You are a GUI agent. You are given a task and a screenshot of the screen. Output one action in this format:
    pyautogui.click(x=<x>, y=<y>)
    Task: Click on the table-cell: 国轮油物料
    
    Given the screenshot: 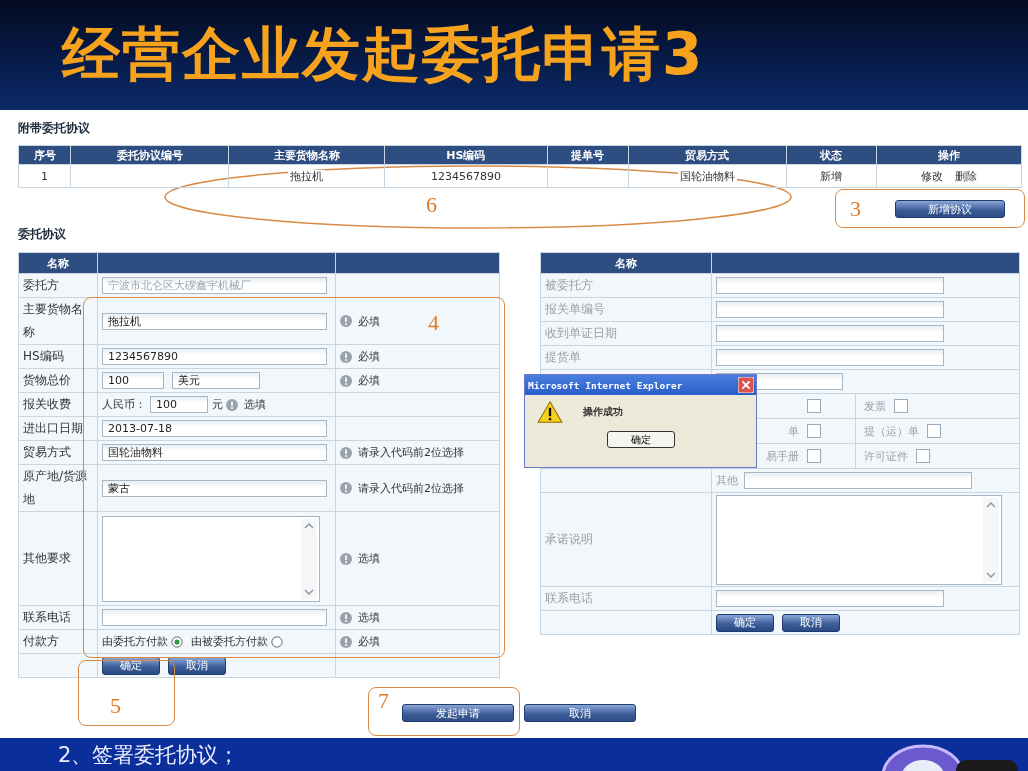 What is the action you would take?
    pyautogui.click(x=707, y=176)
    